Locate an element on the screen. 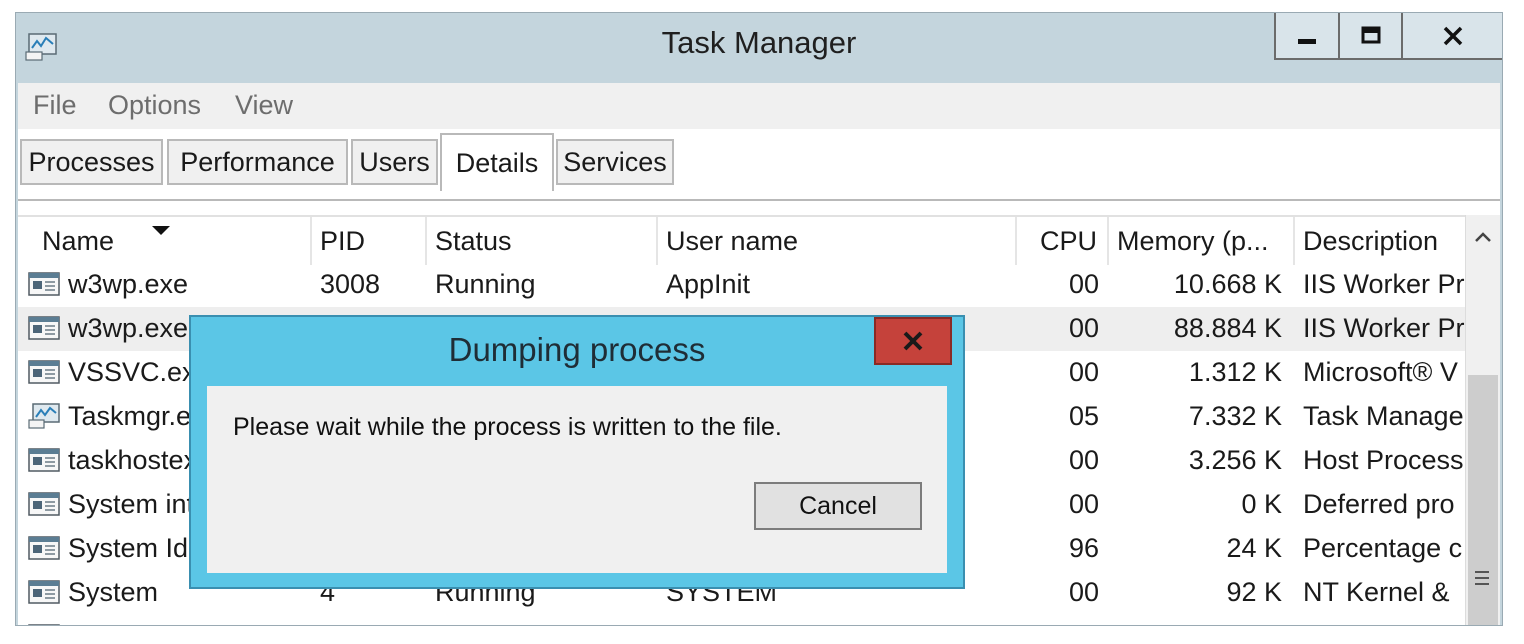 The height and width of the screenshot is (644, 1524). cell-description: NT Kernel & is located at coordinates (1376, 592).